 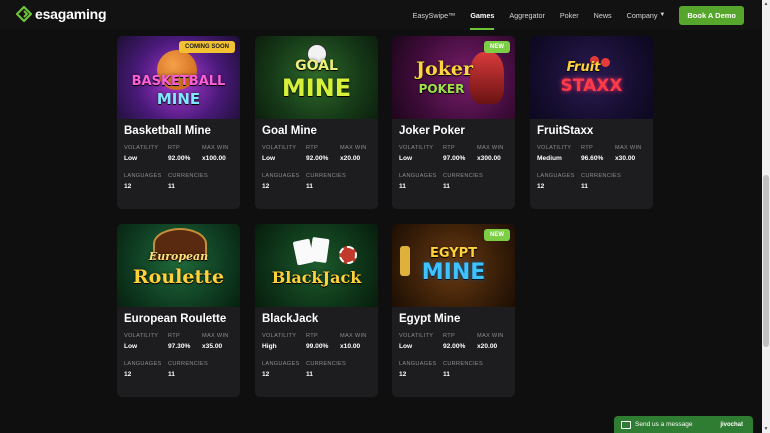 I want to click on esagaming-logo: esagaming, so click(x=61, y=14).